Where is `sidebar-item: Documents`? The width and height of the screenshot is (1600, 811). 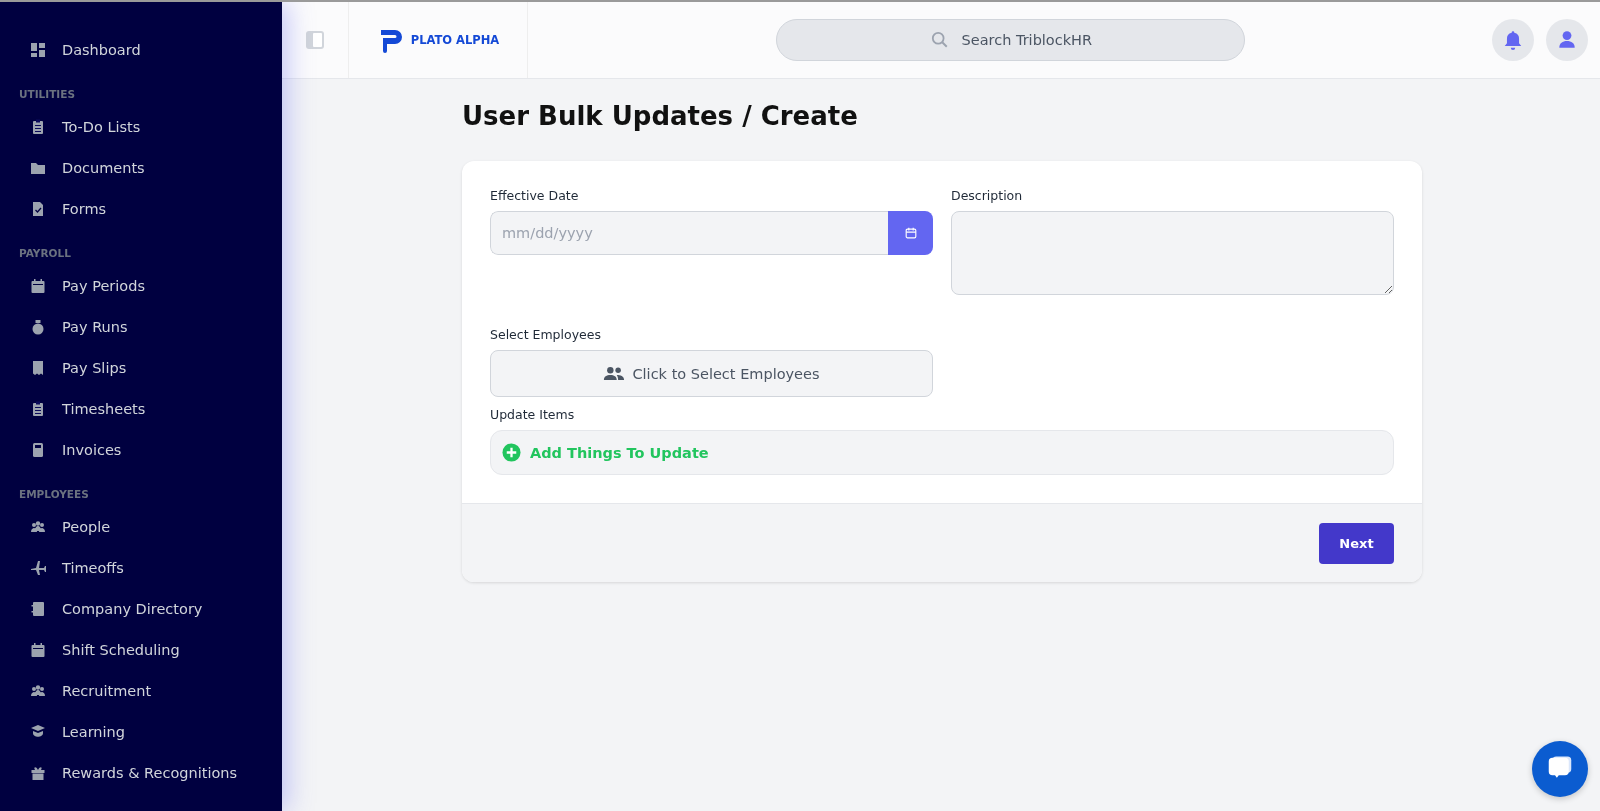
sidebar-item: Documents is located at coordinates (141, 167).